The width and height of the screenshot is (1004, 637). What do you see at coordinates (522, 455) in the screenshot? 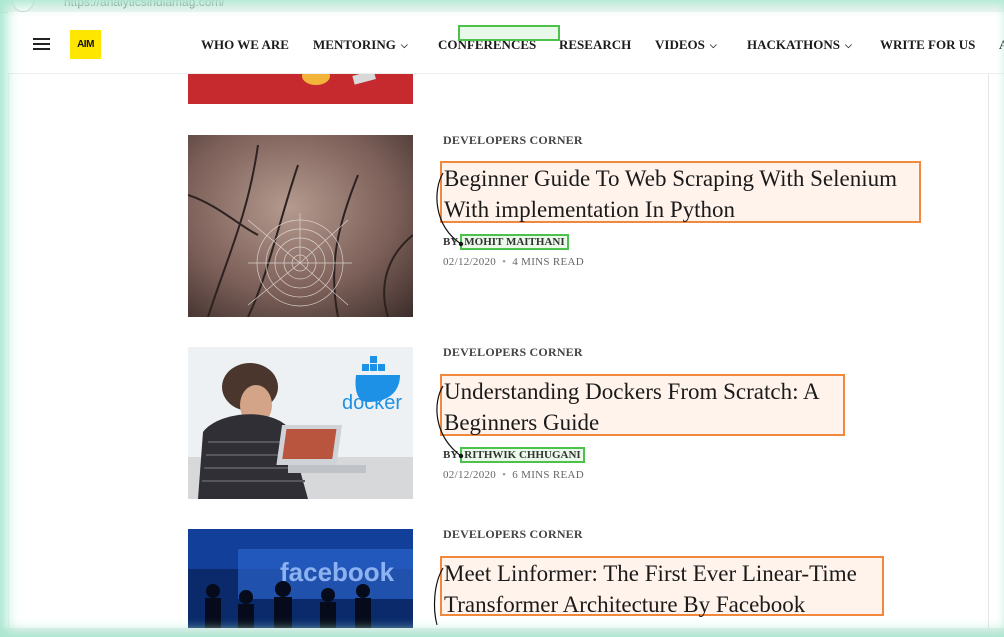
I see `author-link: RITHWIK CHHUGANI` at bounding box center [522, 455].